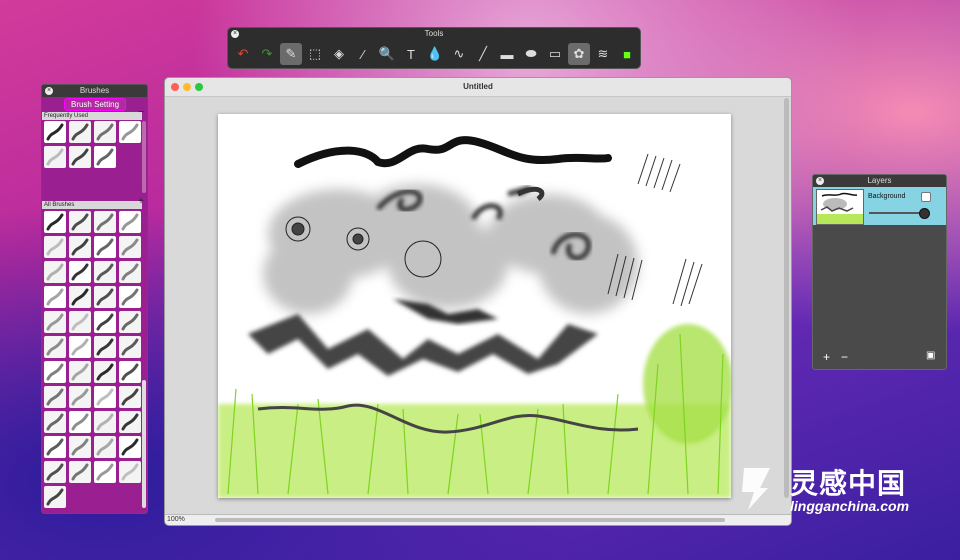 Image resolution: width=960 pixels, height=560 pixels. Describe the element at coordinates (459, 54) in the screenshot. I see `curve-icon: ∿` at that location.